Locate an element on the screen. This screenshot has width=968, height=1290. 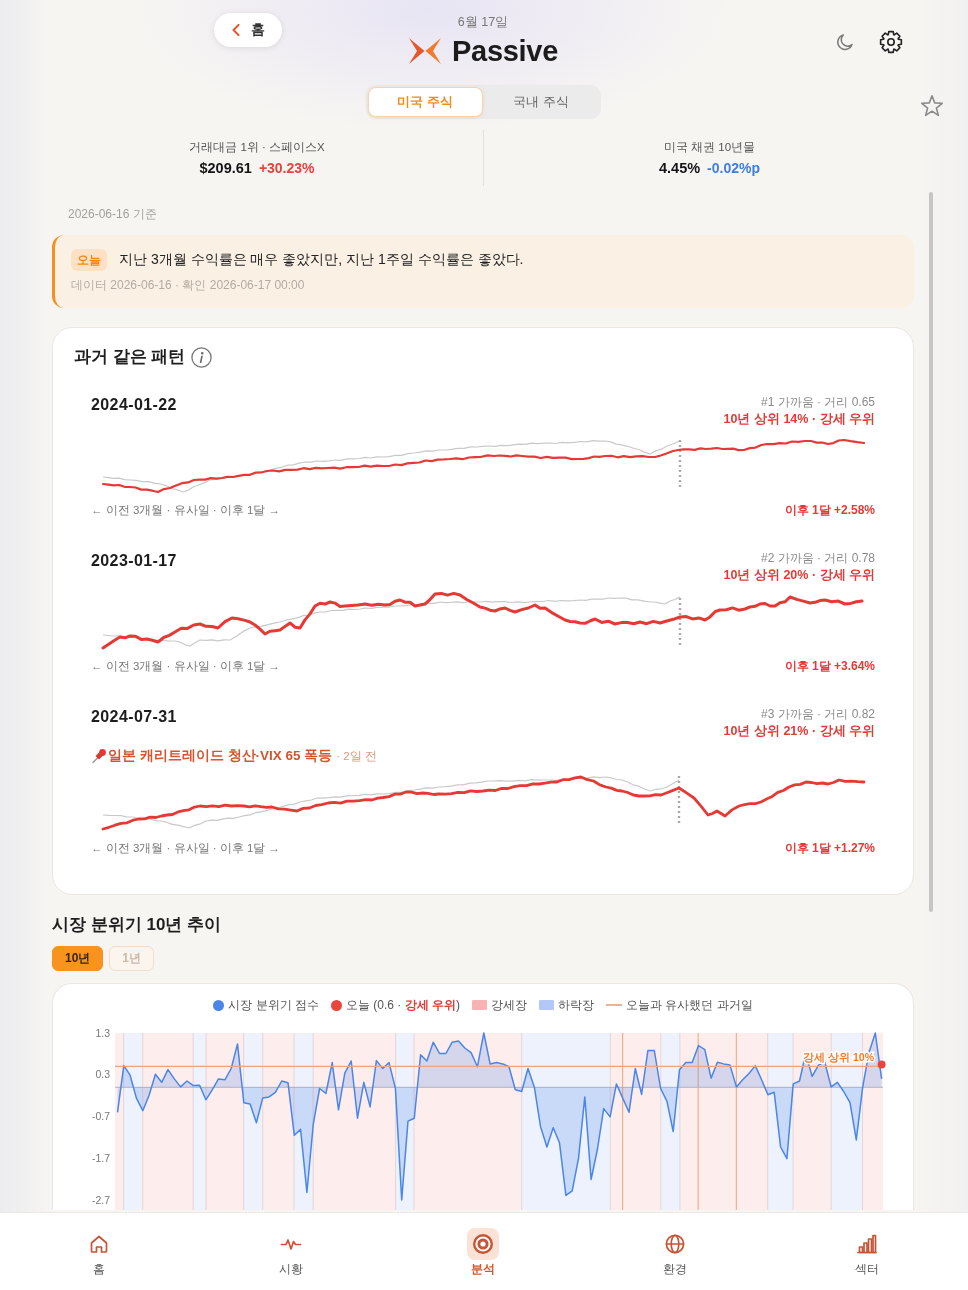
y-axis-label: 1.3 is located at coordinates (102, 1032).